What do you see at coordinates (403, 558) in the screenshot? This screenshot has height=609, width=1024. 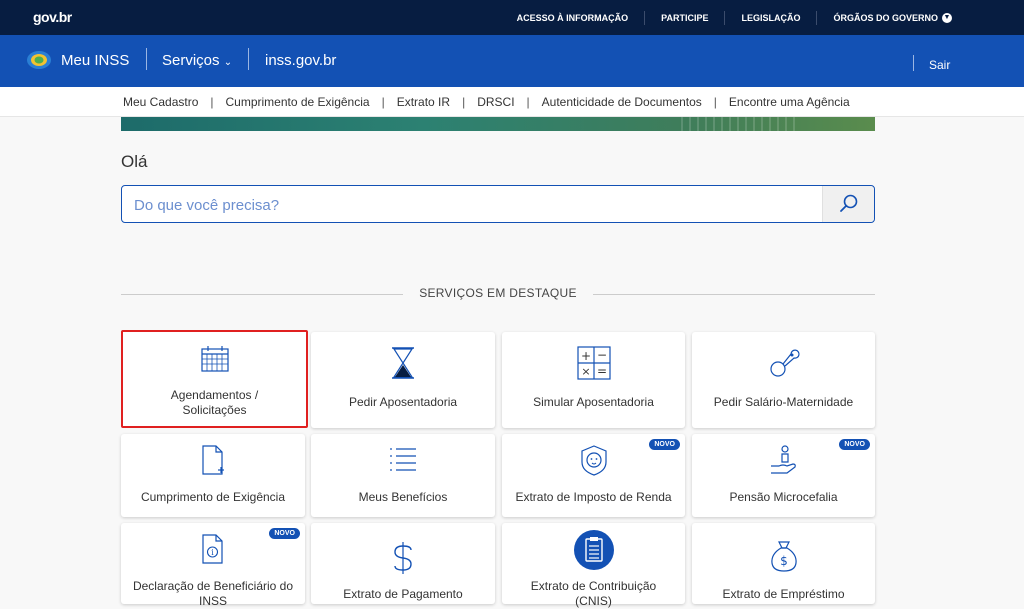 I see `dollar-icon` at bounding box center [403, 558].